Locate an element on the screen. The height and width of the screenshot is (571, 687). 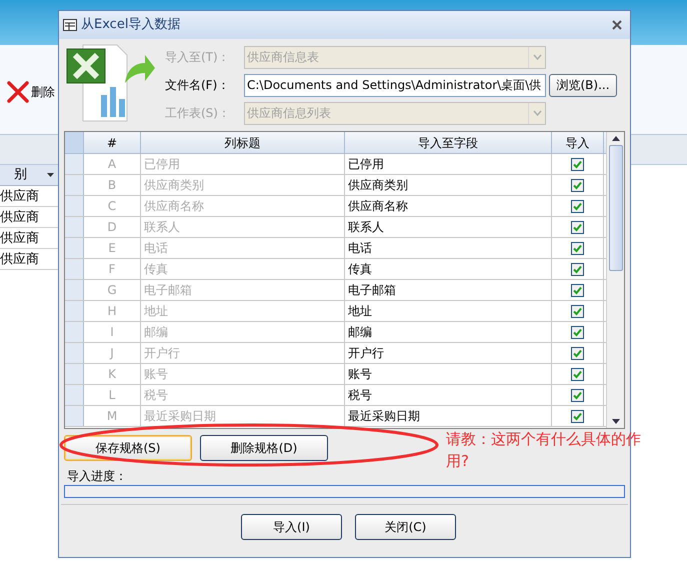
table-cell: G is located at coordinates (112, 290).